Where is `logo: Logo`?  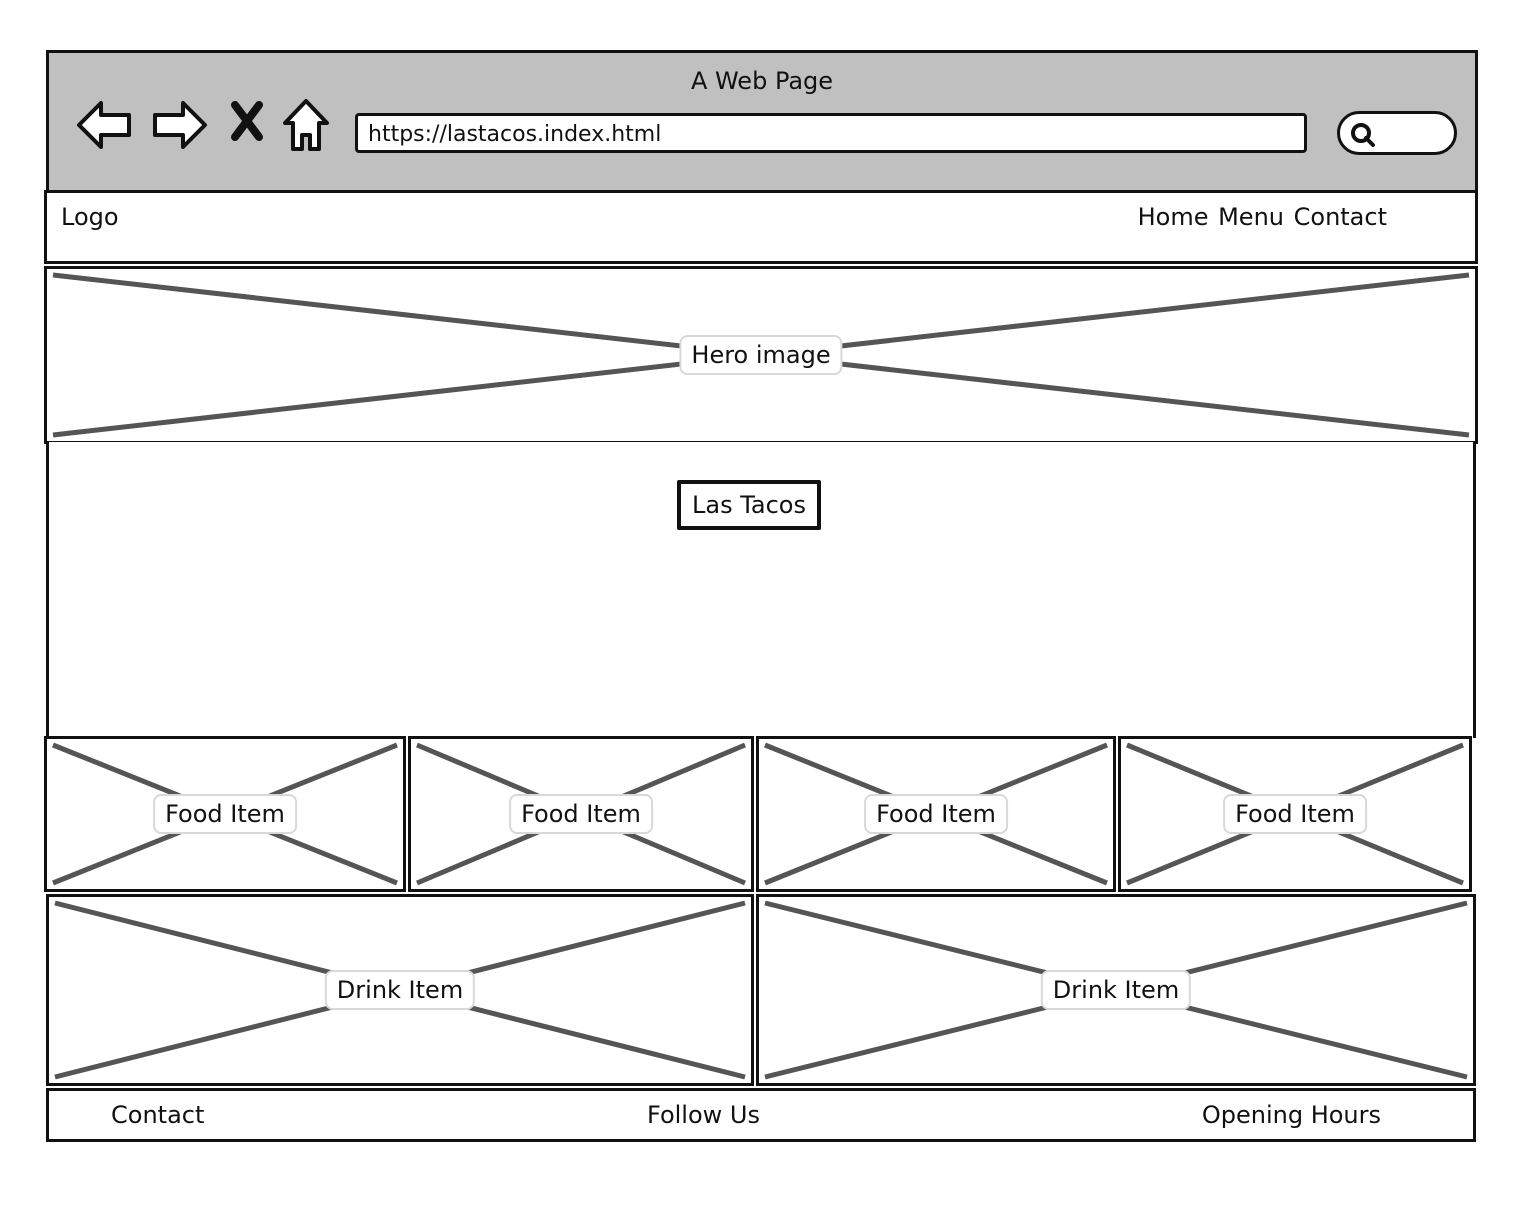
logo: Logo is located at coordinates (90, 217).